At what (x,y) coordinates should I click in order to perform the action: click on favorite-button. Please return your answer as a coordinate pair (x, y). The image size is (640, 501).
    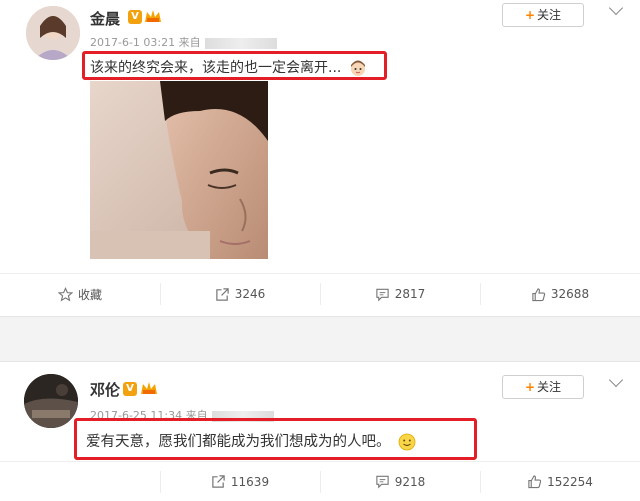
    Looking at the image, I should click on (80, 481).